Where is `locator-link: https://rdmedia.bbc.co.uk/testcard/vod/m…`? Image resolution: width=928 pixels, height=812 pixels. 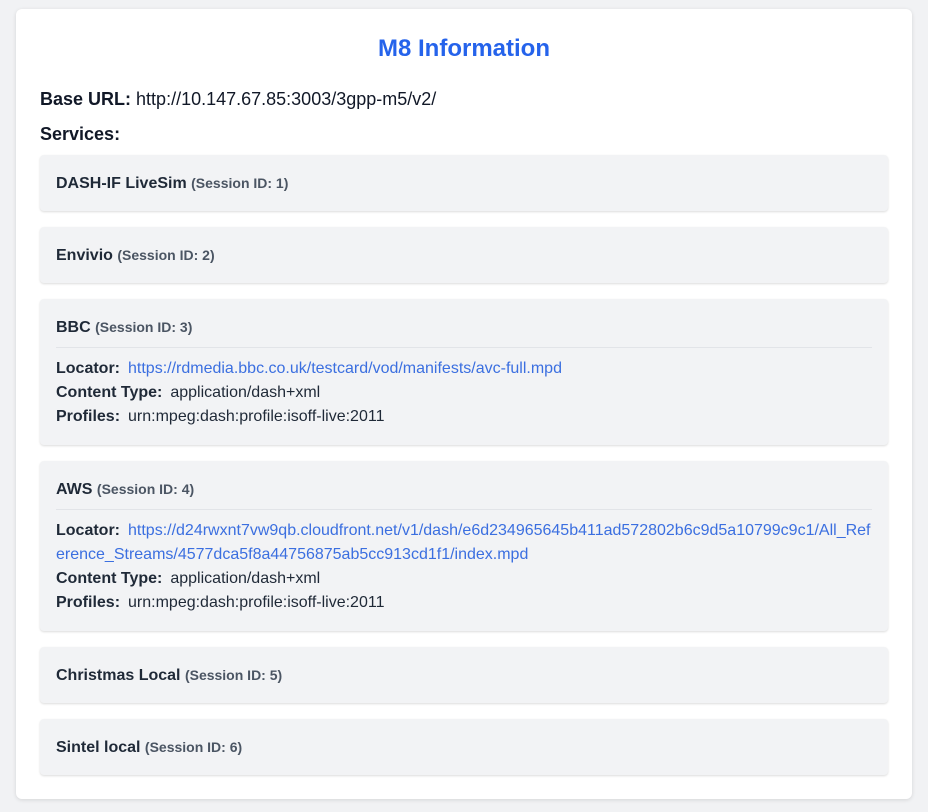
locator-link: https://rdmedia.bbc.co.uk/testcard/vod/m… is located at coordinates (345, 368).